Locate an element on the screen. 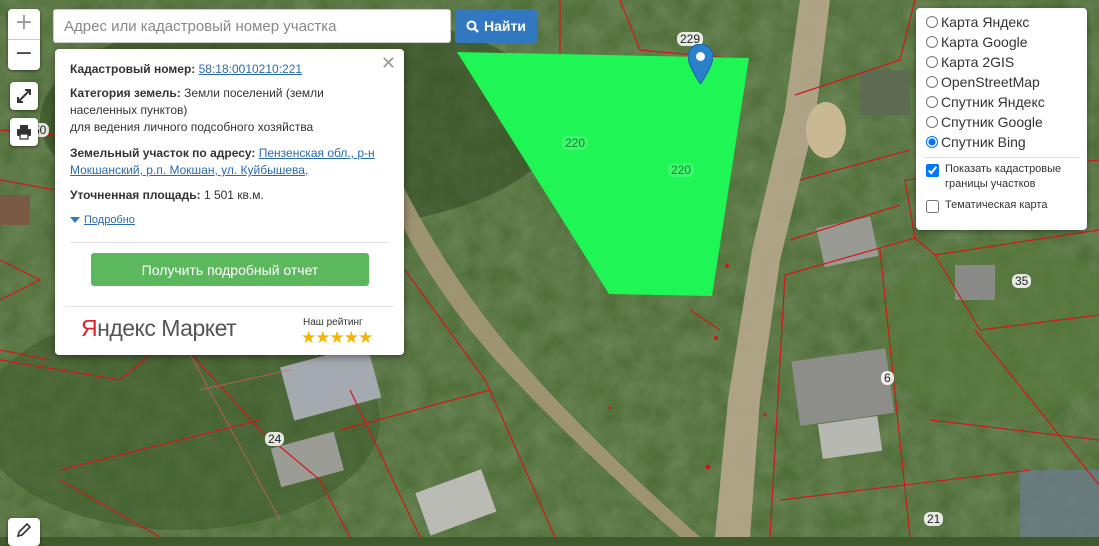  cadastral-number-link: 58:18:0010210:221 is located at coordinates (250, 69).